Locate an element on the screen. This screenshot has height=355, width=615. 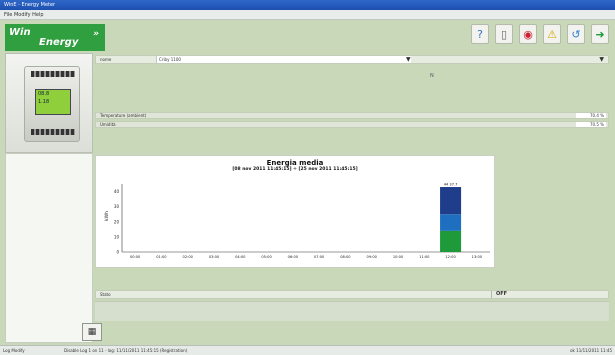
status-row: Stato OFF is located at coordinates (352, 294).